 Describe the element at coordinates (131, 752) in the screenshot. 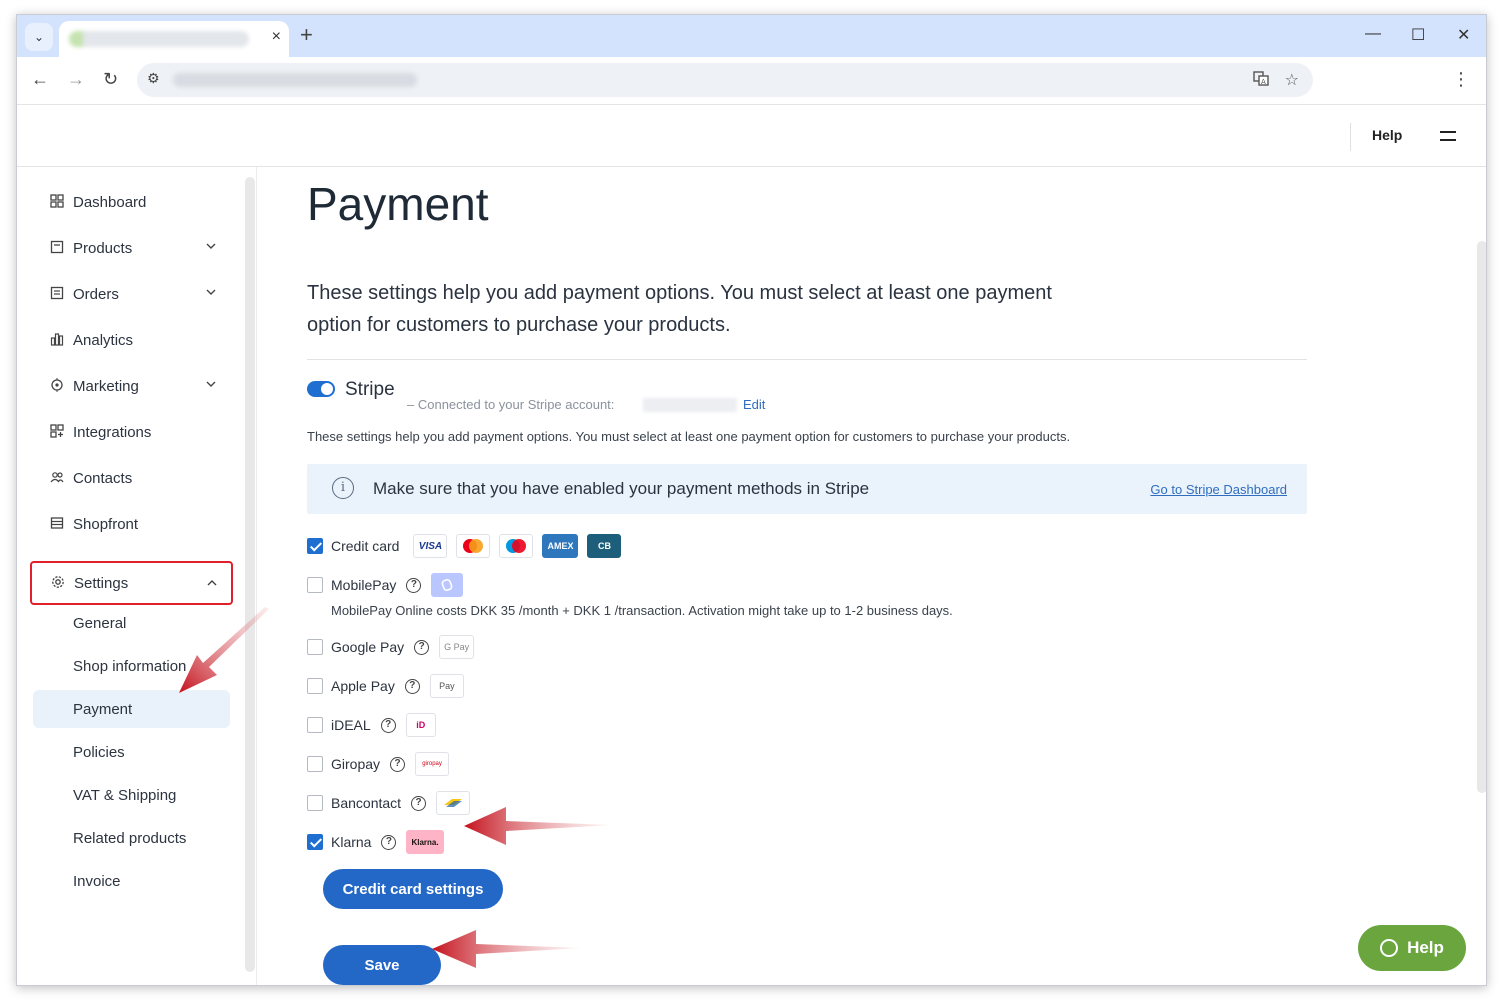

I see `sidebar-subitem-policies: Policies` at that location.